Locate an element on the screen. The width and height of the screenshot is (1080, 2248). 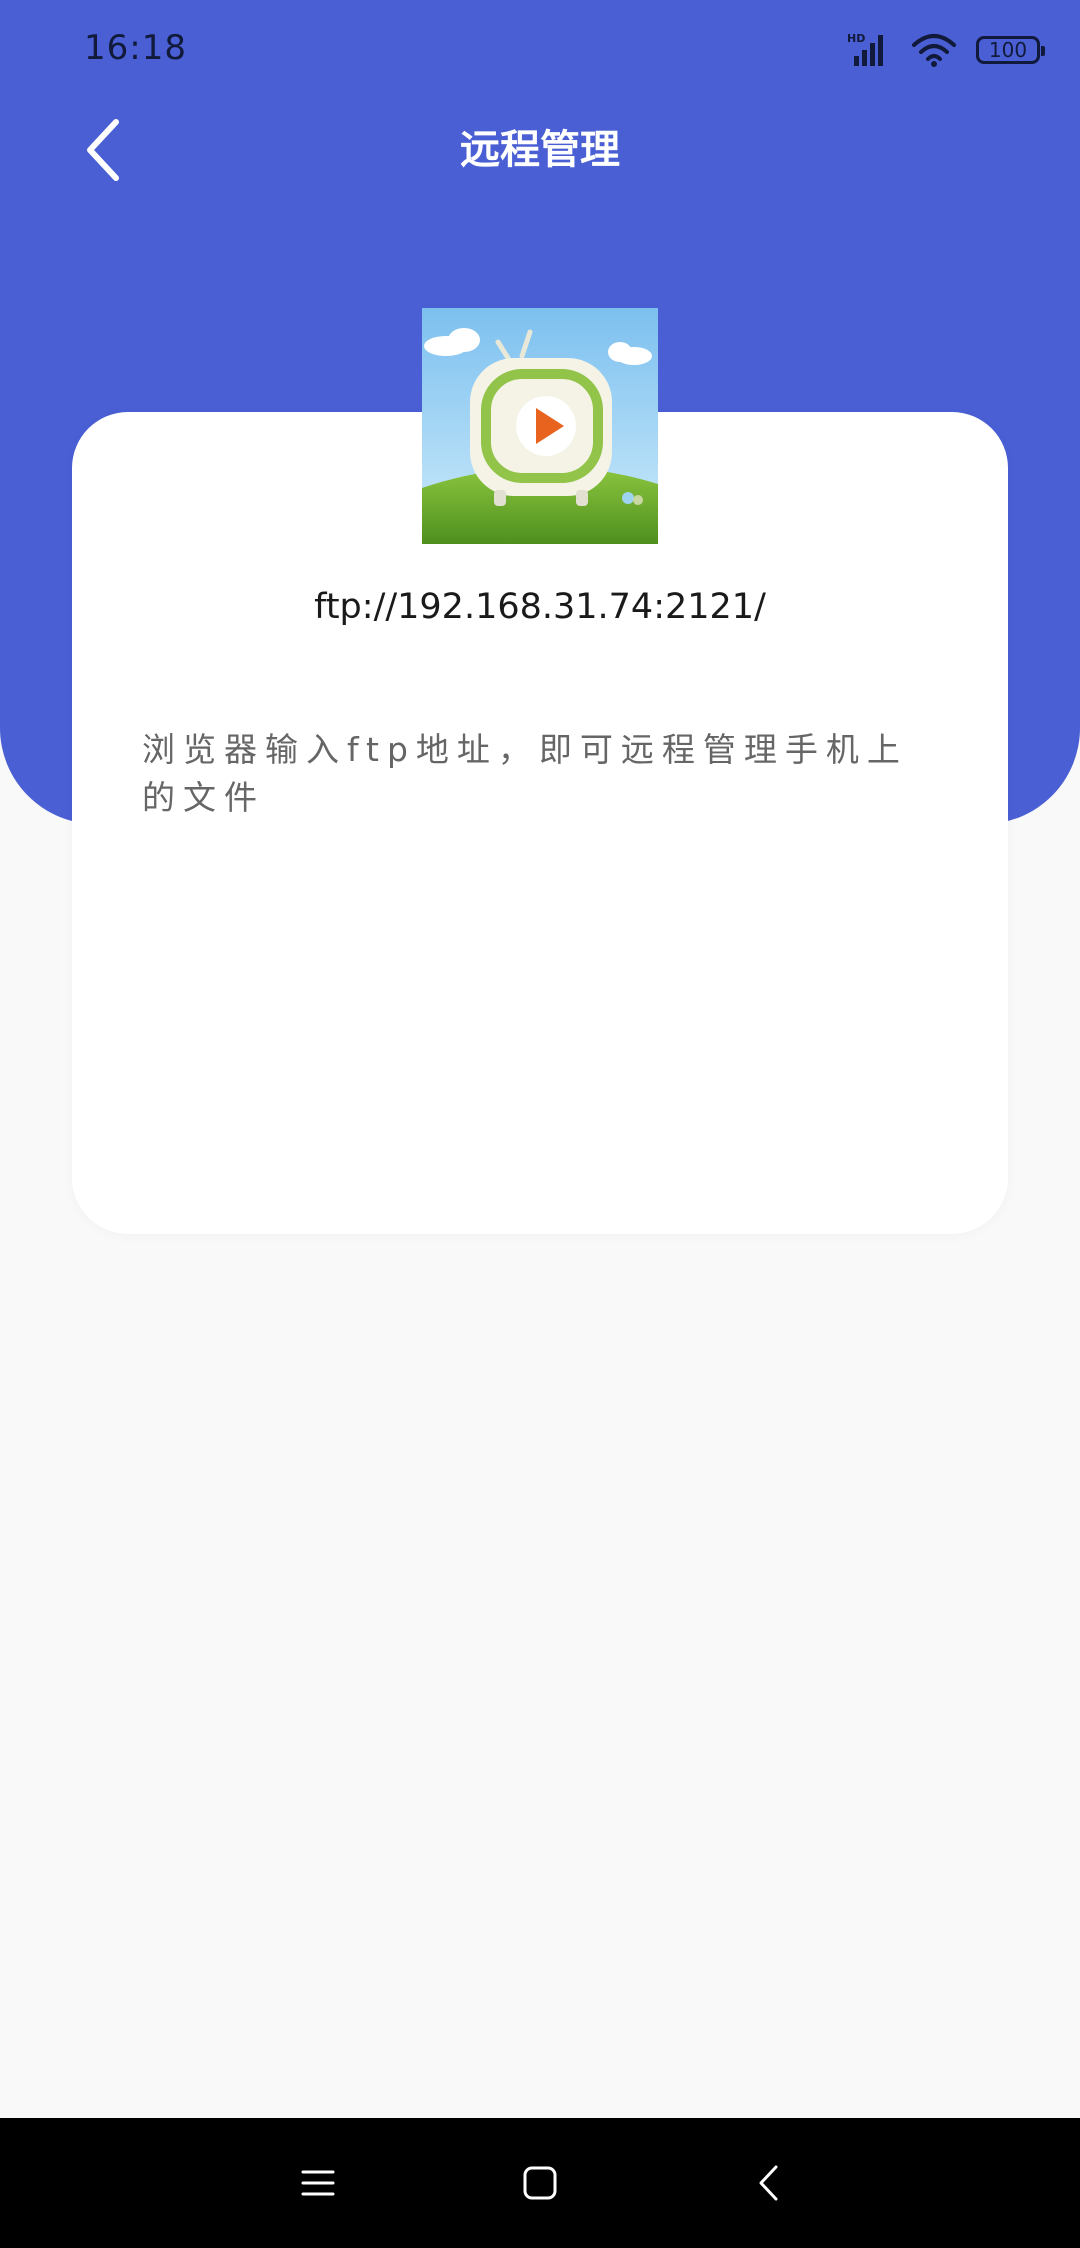
home-icon is located at coordinates (540, 2183).